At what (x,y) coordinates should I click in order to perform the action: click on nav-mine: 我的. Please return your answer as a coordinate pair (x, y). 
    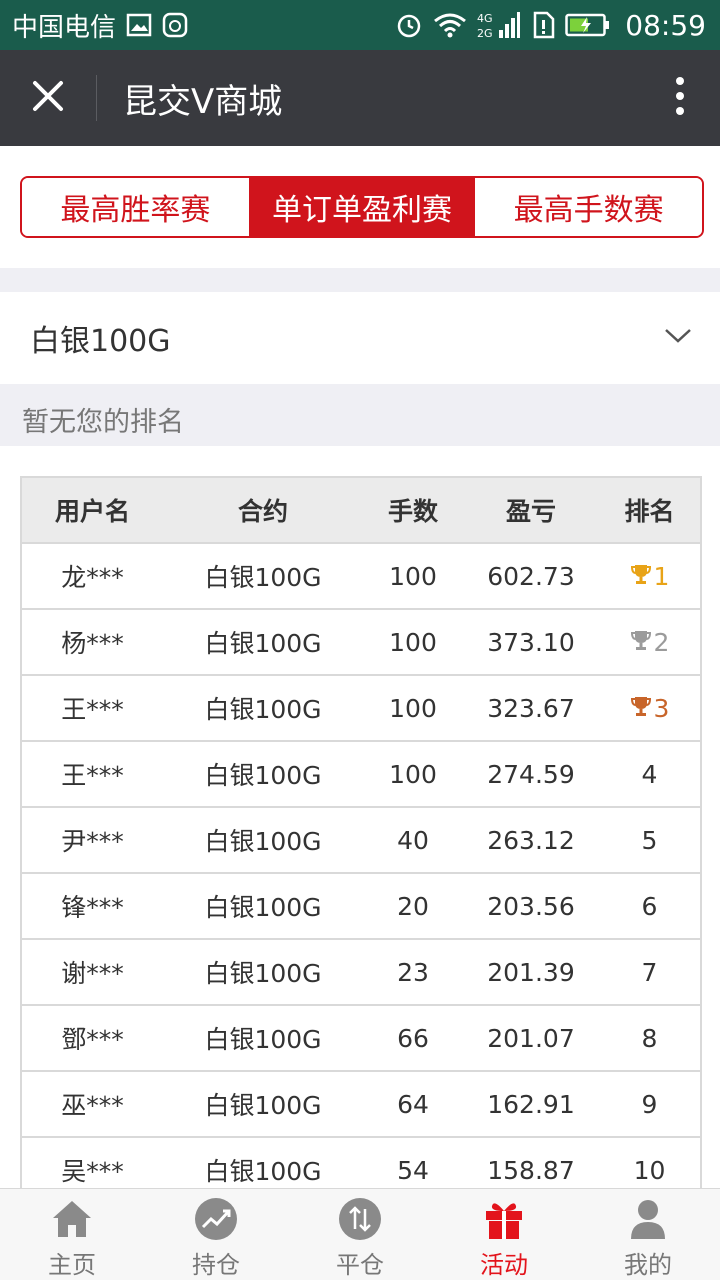
    Looking at the image, I should click on (648, 1234).